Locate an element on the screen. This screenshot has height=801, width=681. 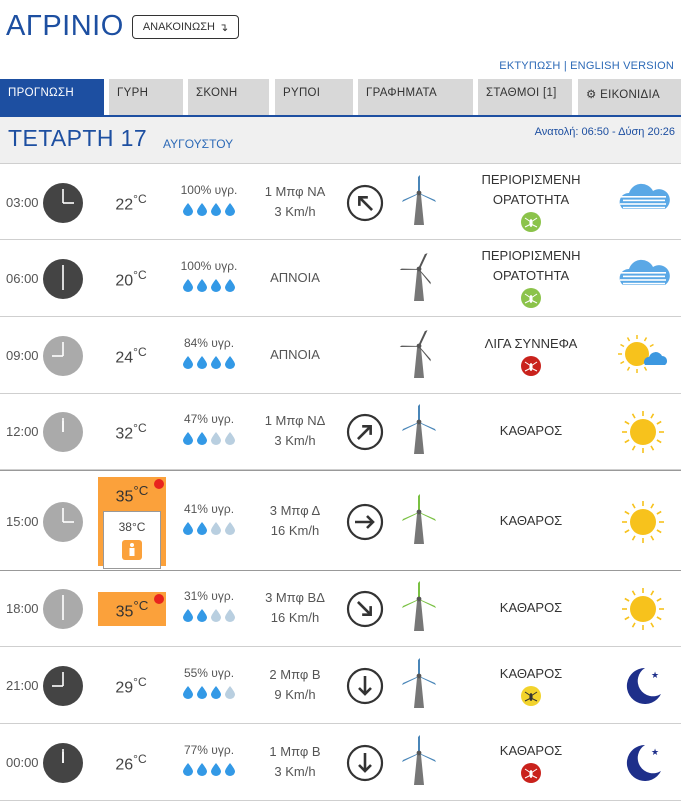
wind: 3 Μπφ Δ 16 Km/h is located at coordinates (295, 521).